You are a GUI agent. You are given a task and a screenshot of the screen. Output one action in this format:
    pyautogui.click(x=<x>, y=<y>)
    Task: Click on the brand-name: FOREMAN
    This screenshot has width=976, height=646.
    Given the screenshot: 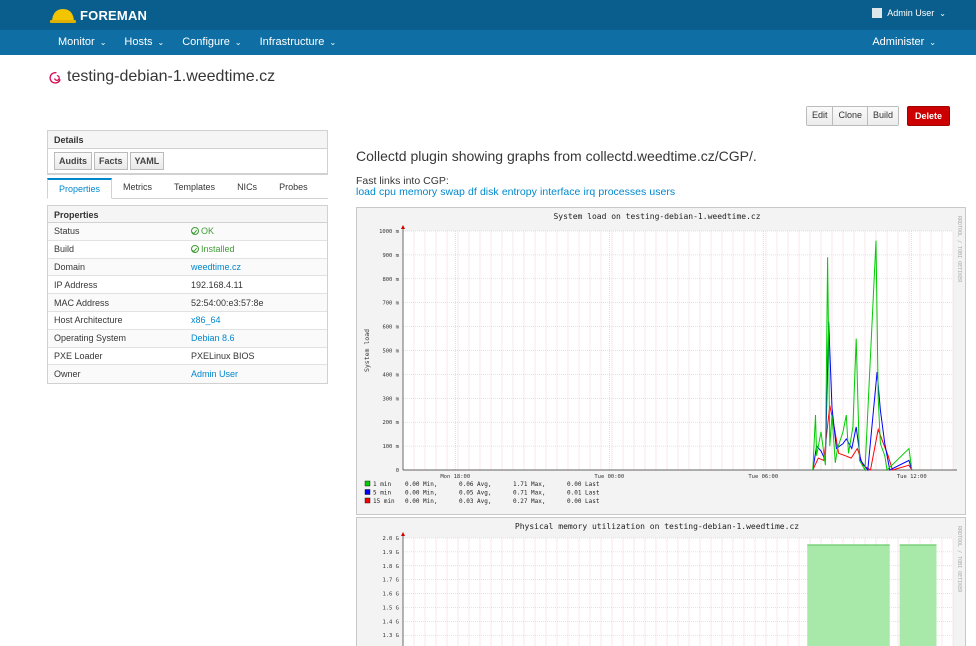 What is the action you would take?
    pyautogui.click(x=114, y=15)
    